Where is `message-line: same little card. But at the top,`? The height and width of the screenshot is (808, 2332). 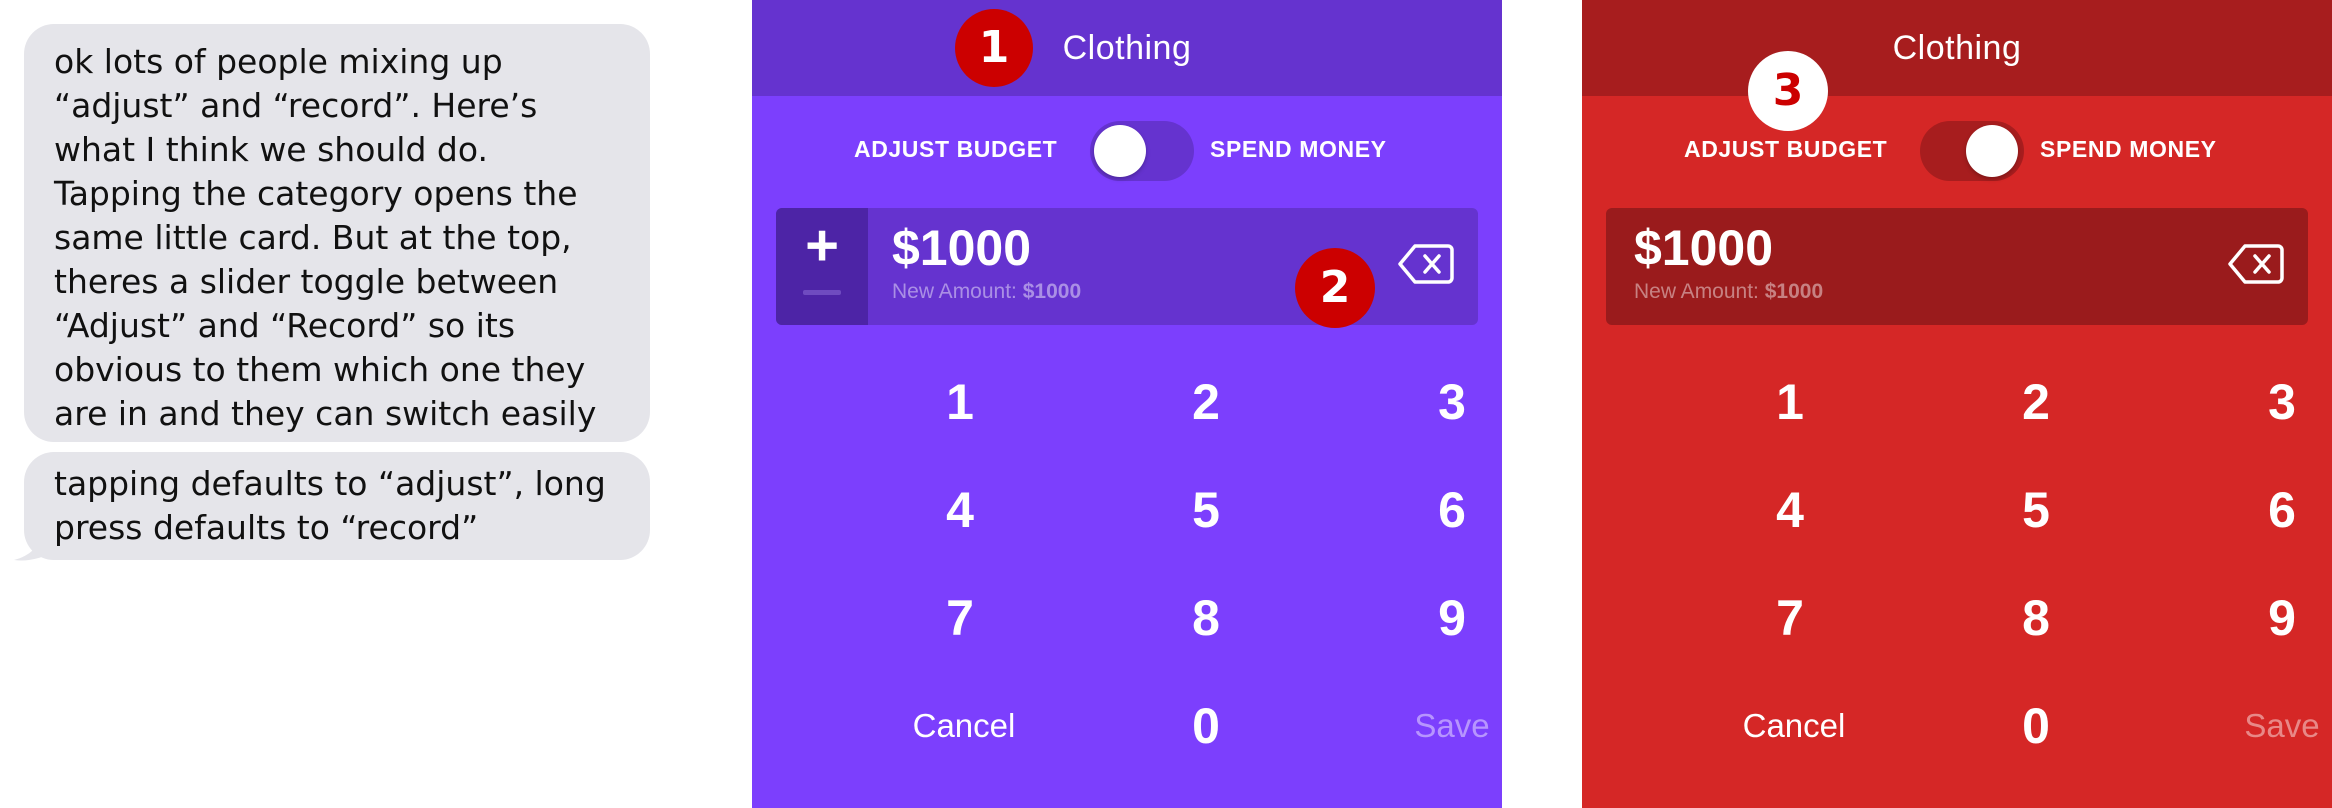 message-line: same little card. But at the top, is located at coordinates (313, 237).